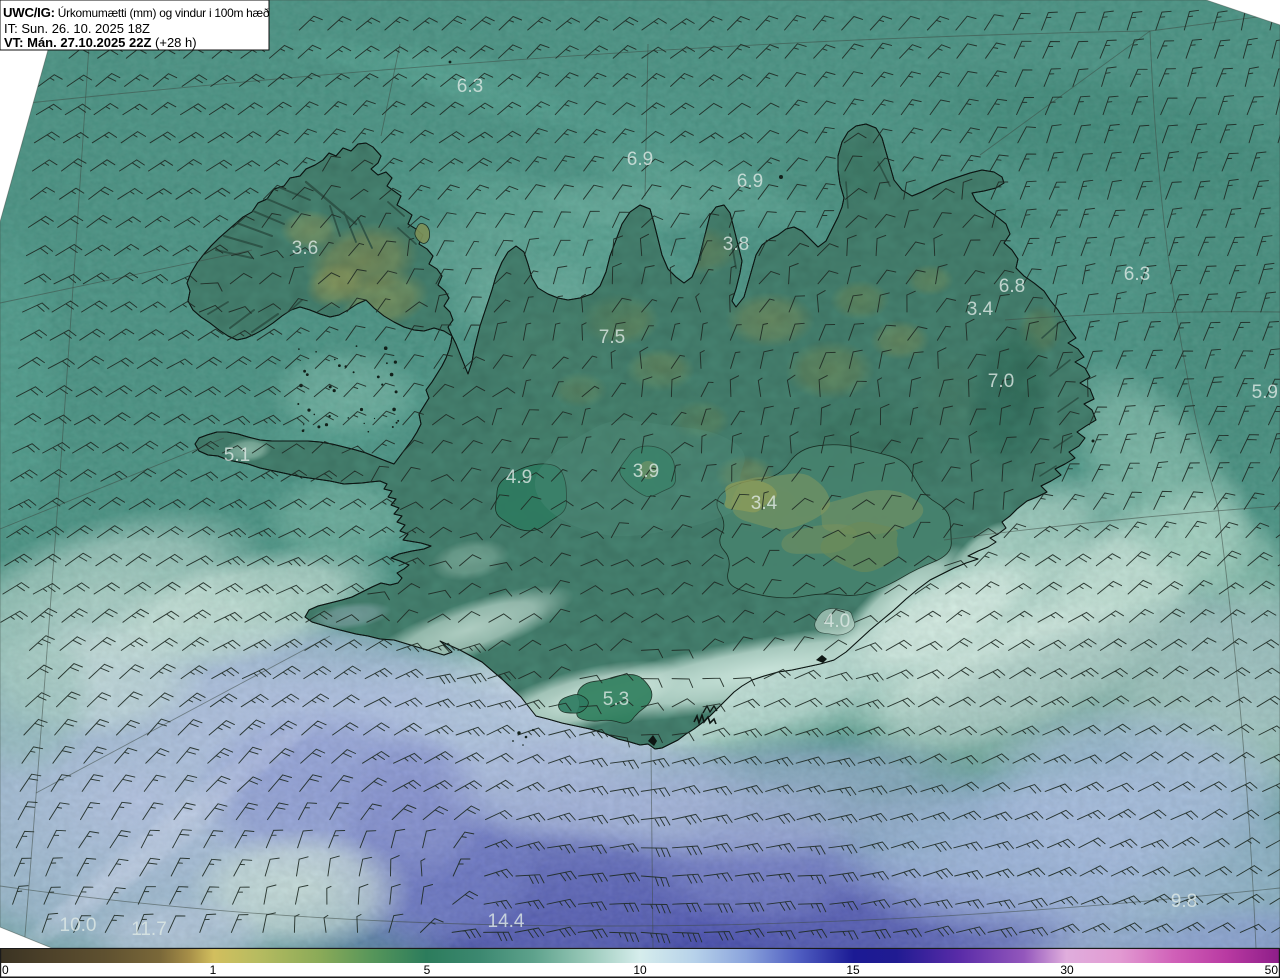 The height and width of the screenshot is (978, 1280). Describe the element at coordinates (1067, 970) in the screenshot. I see `svg-text: 30` at that location.